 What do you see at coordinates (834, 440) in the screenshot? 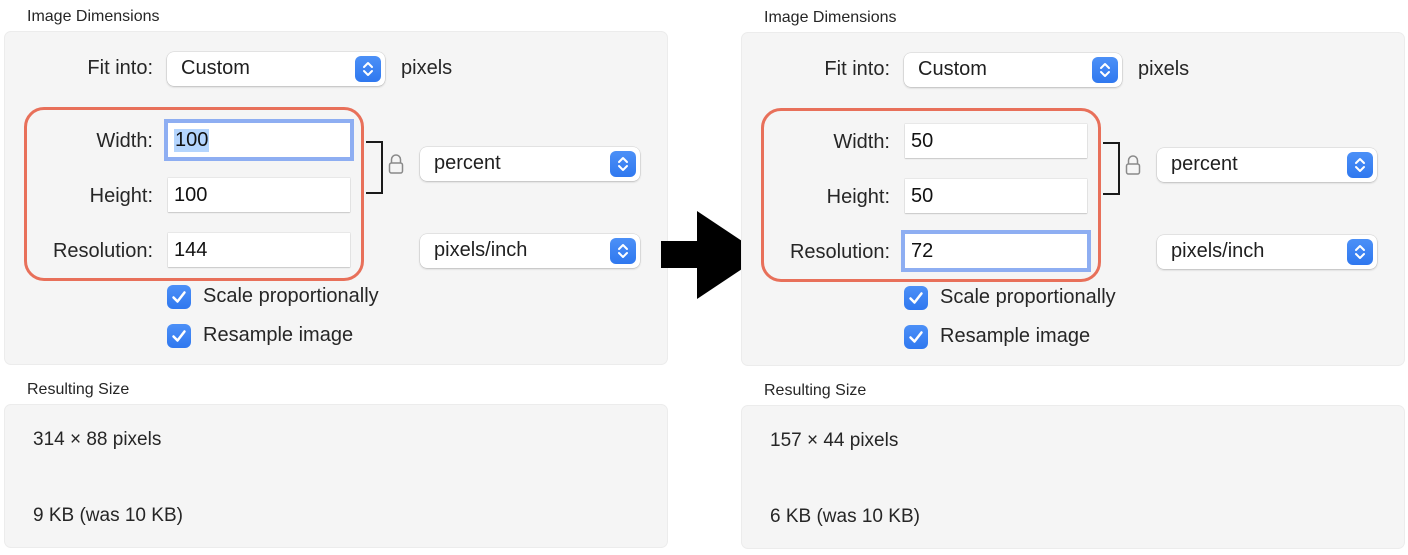
I see `result-pixel-dimensions: 157 × 44 pixels` at bounding box center [834, 440].